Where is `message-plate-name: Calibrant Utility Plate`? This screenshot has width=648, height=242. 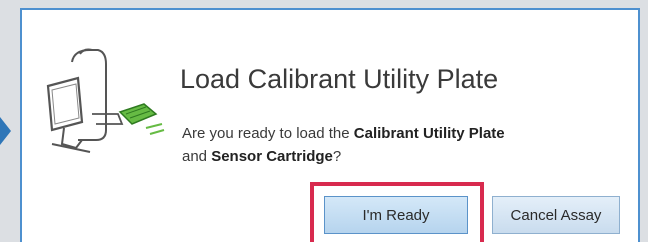 message-plate-name: Calibrant Utility Plate is located at coordinates (429, 133).